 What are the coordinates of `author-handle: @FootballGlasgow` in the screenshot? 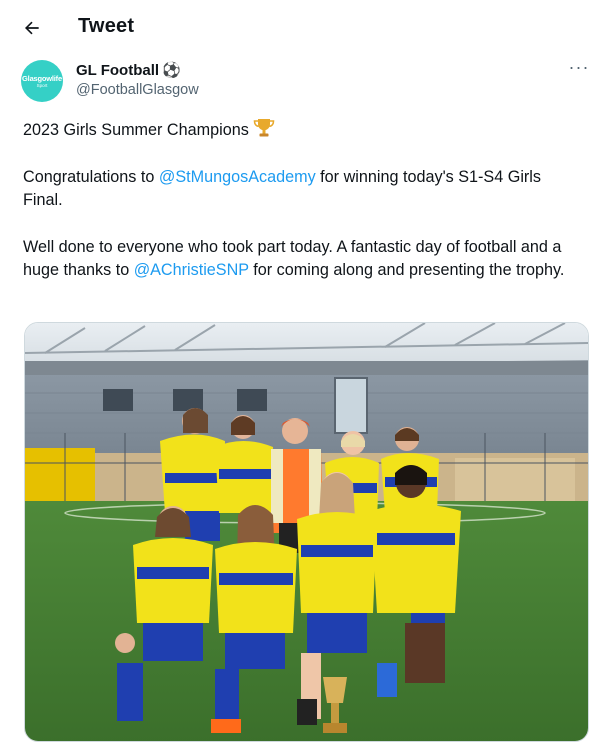 It's located at (137, 90).